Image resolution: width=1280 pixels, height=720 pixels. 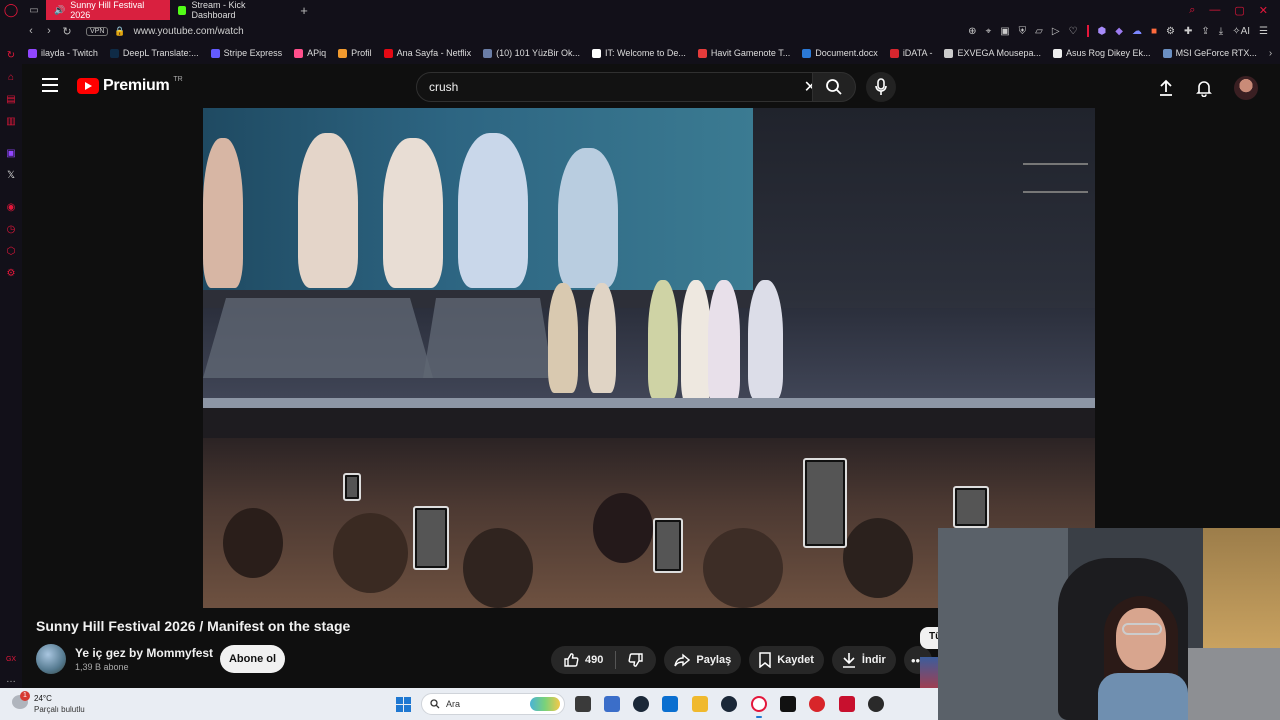 What do you see at coordinates (1263, 31) in the screenshot?
I see `menu-icon: ☰` at bounding box center [1263, 31].